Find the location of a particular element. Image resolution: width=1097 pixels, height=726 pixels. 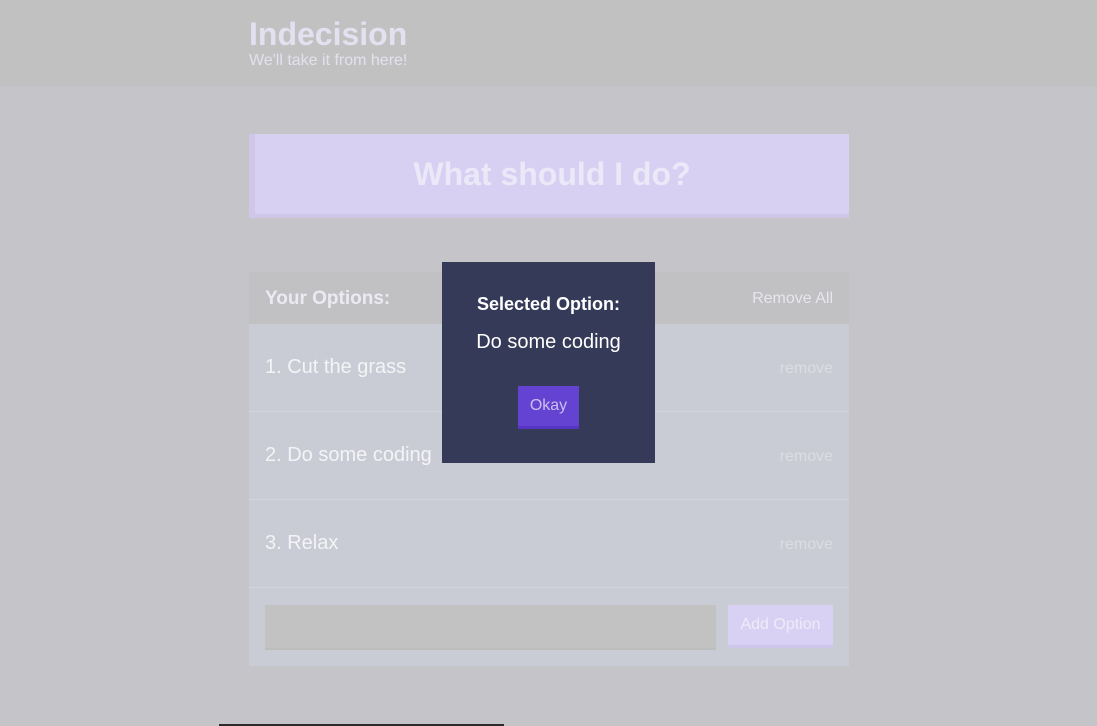

option-text: 2. Do some coding is located at coordinates (348, 455).